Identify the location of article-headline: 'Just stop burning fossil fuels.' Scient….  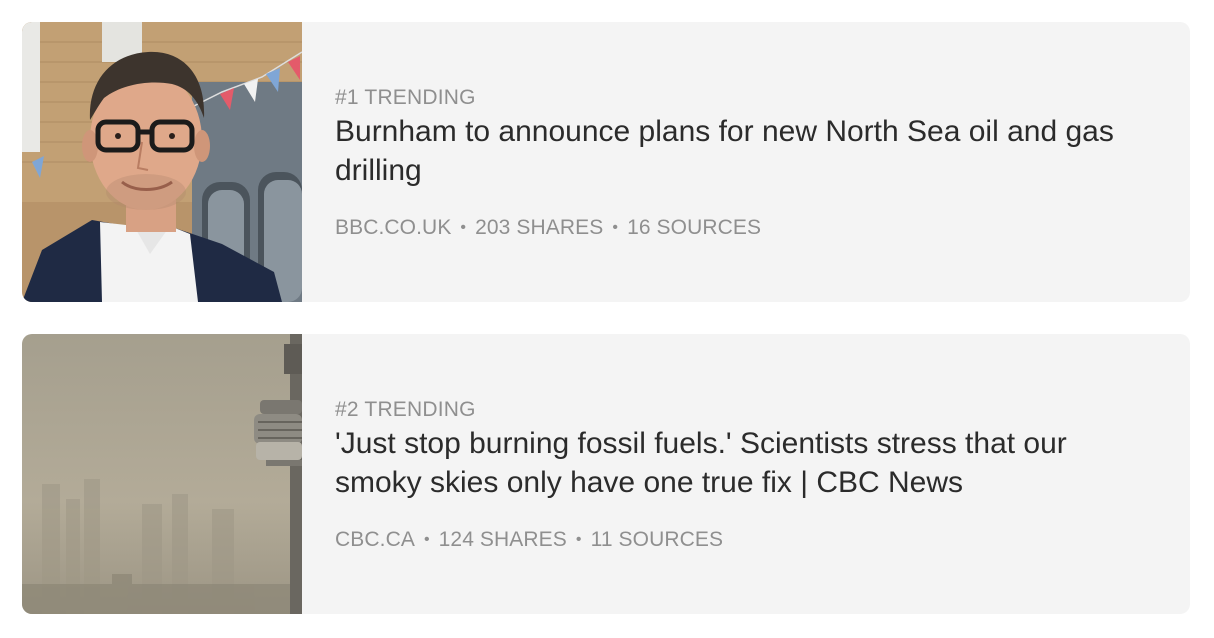
(735, 463).